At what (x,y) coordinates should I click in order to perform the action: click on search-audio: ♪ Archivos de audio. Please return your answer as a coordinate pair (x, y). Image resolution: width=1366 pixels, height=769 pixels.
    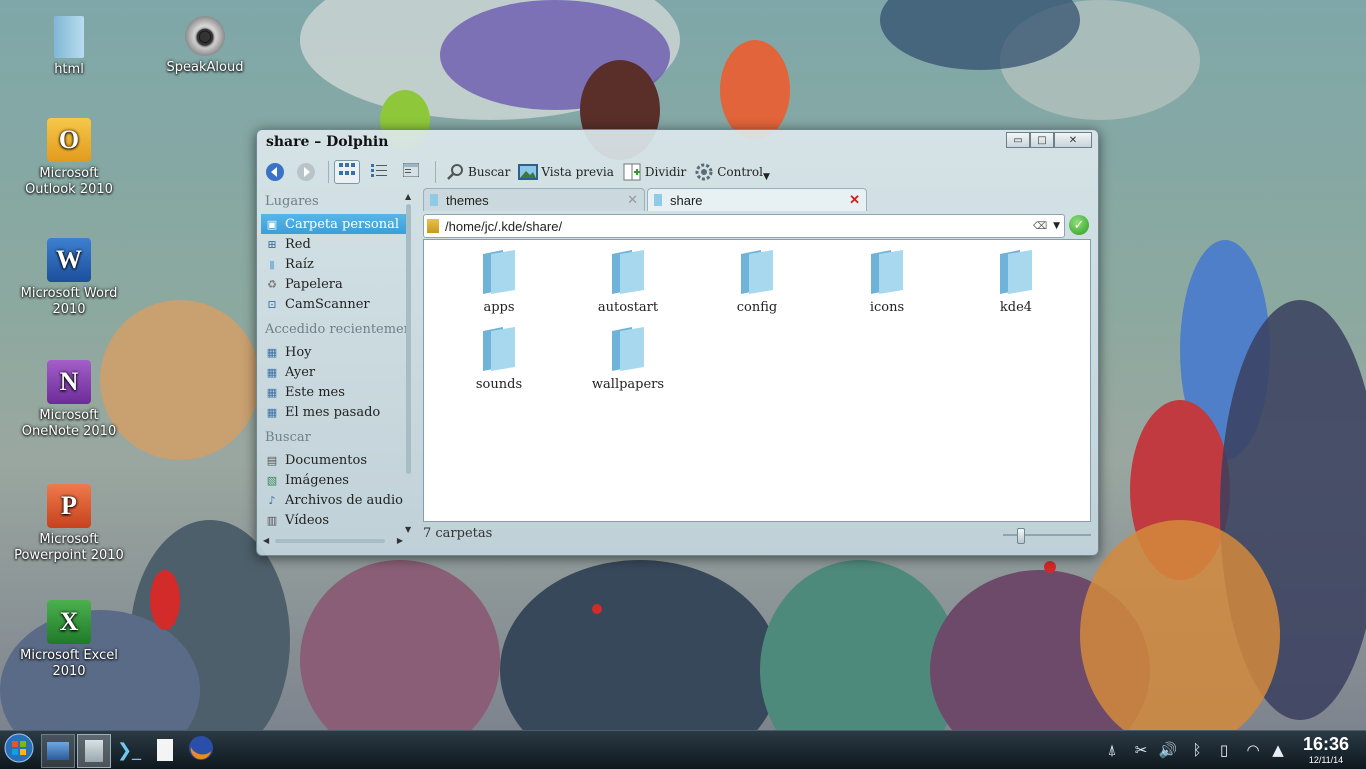
    Looking at the image, I should click on (333, 500).